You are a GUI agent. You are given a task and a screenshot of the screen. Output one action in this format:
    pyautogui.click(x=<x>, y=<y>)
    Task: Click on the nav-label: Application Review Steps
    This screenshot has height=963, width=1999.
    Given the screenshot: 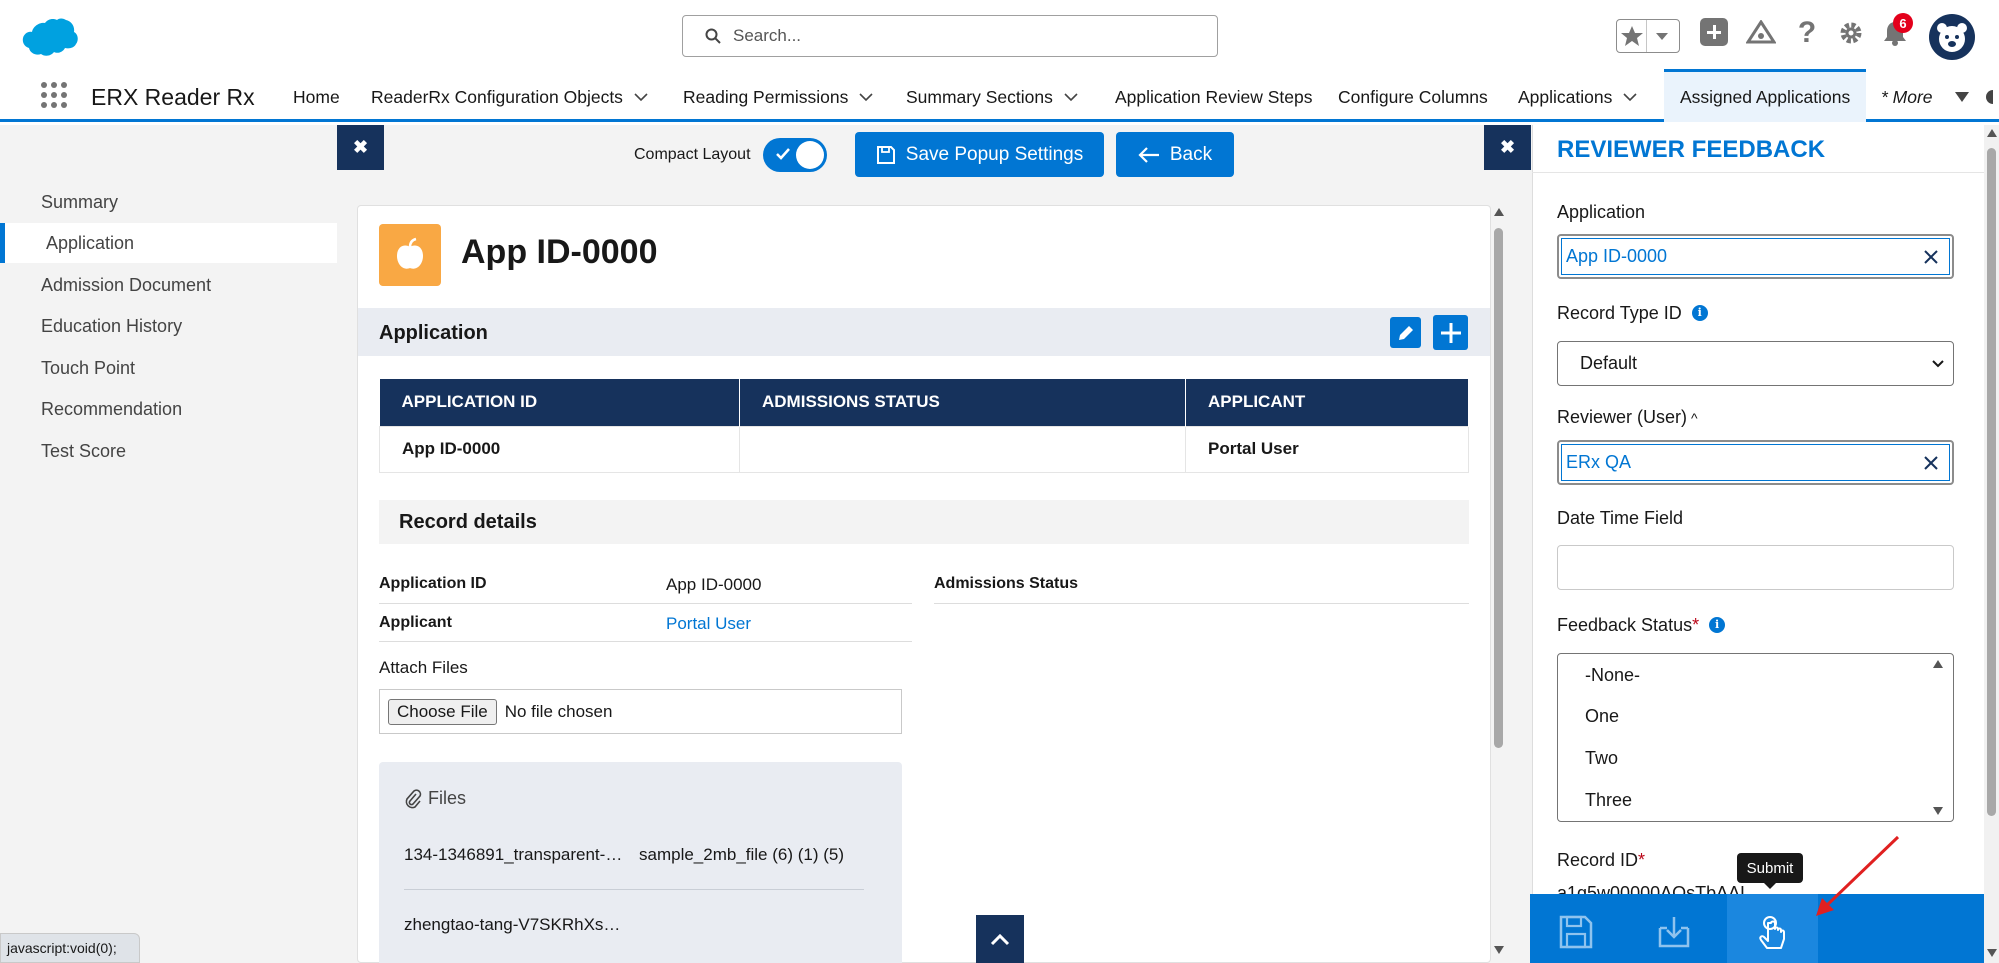 What is the action you would take?
    pyautogui.click(x=1214, y=96)
    